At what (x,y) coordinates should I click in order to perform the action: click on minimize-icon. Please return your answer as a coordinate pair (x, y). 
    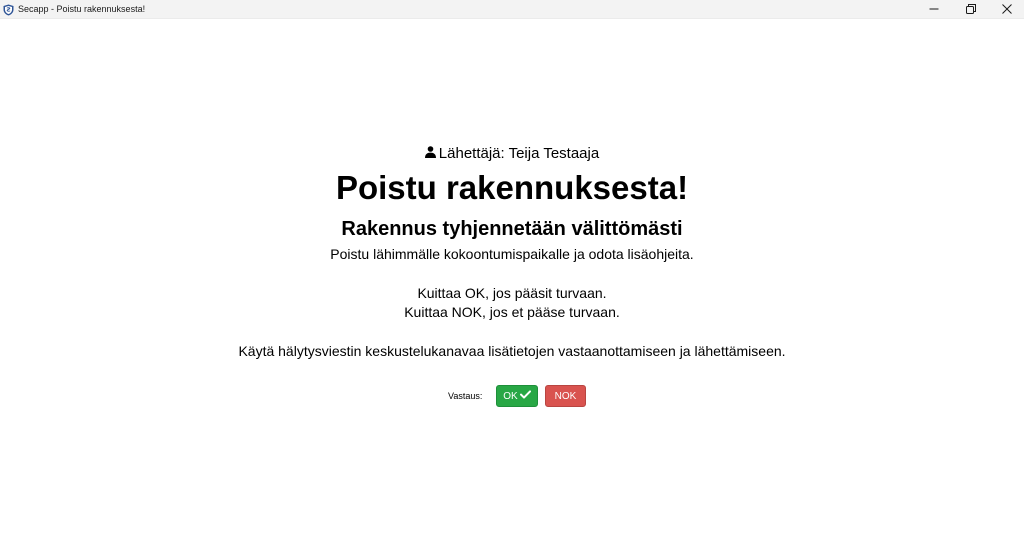
    Looking at the image, I should click on (934, 9).